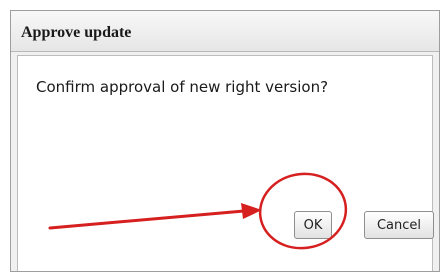 The height and width of the screenshot is (272, 442). What do you see at coordinates (399, 225) in the screenshot?
I see `cancel-button: Cancel` at bounding box center [399, 225].